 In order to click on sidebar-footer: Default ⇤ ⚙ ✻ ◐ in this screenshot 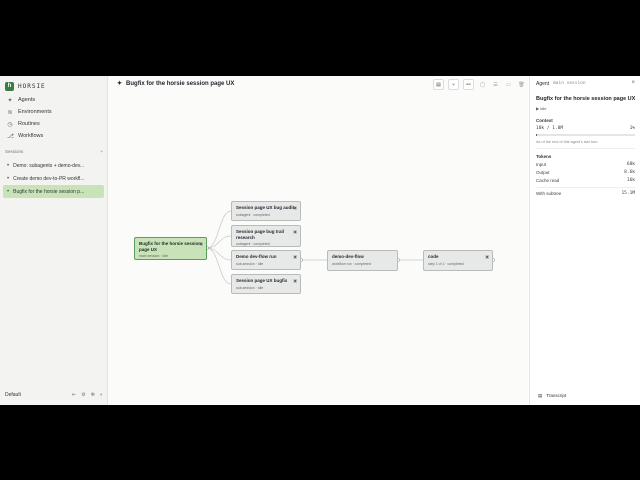, I will do `click(54, 395)`.